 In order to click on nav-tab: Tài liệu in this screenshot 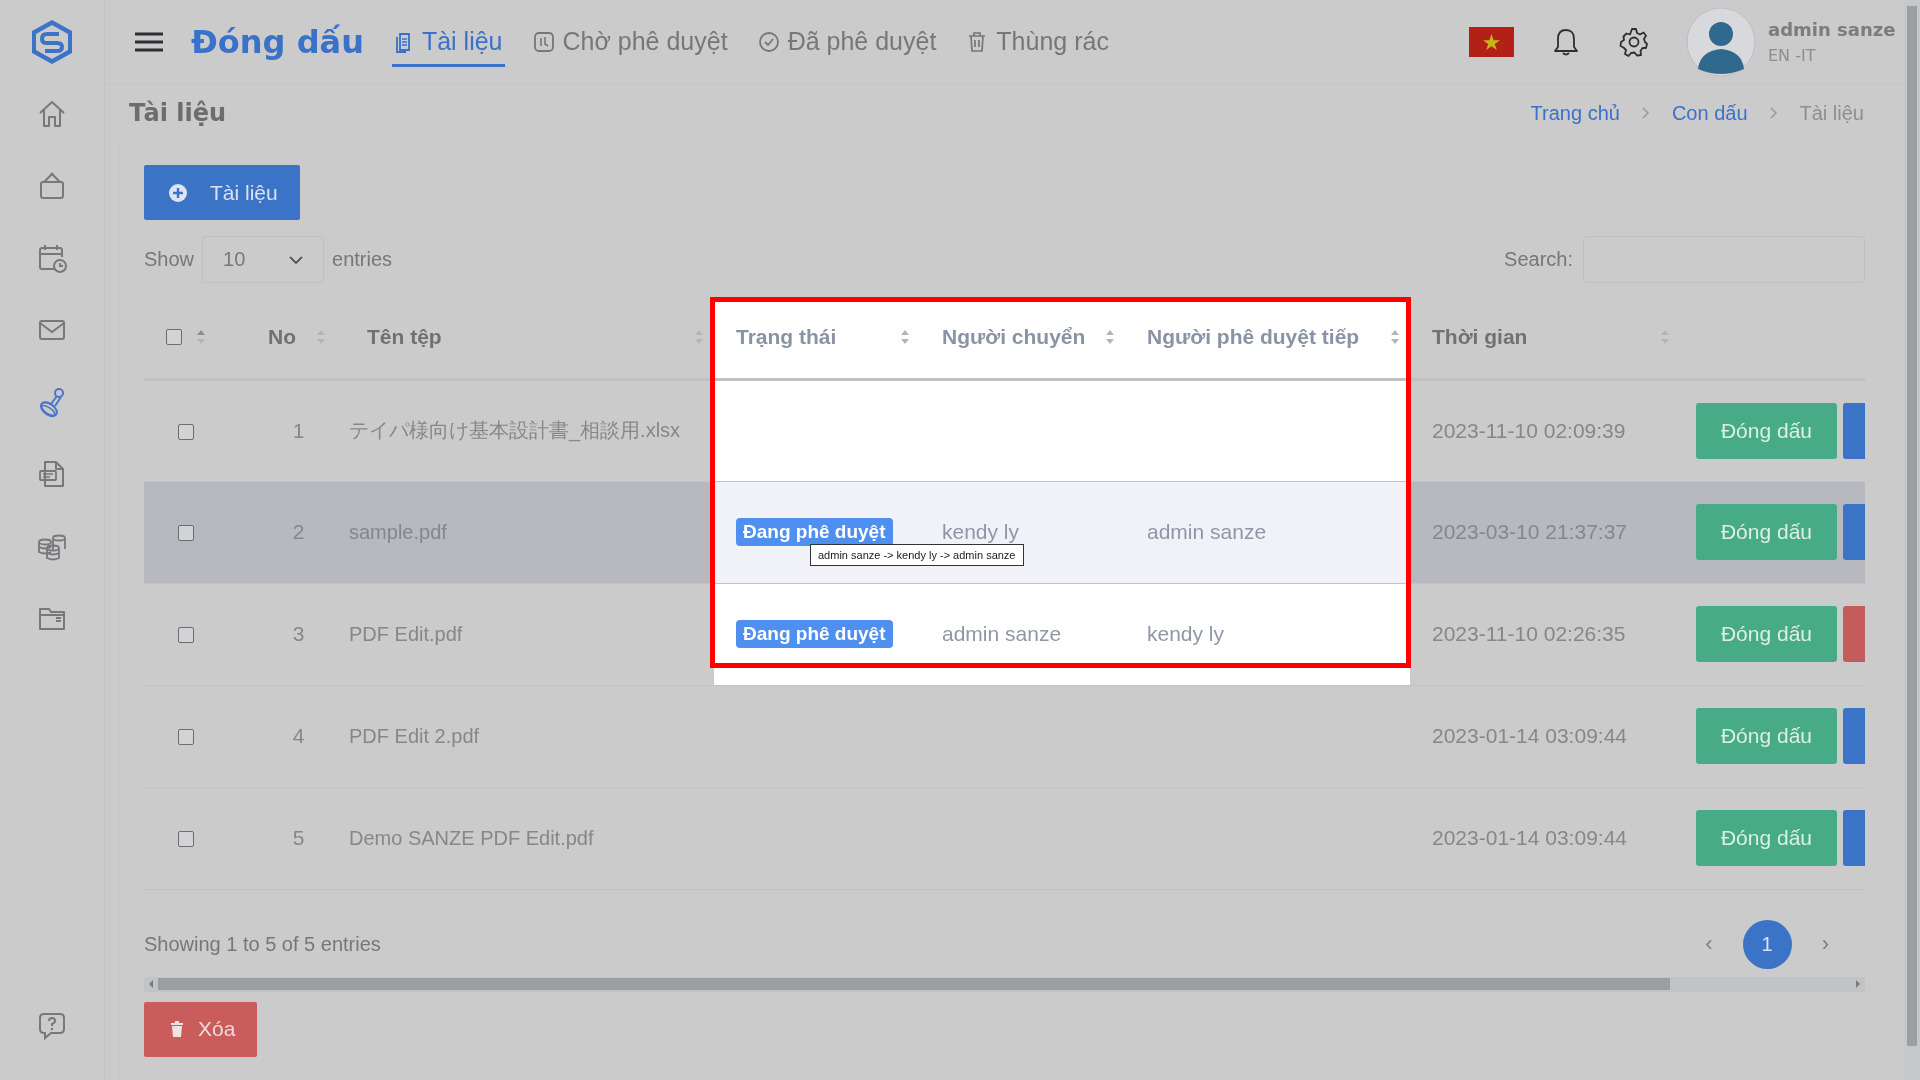, I will do `click(448, 42)`.